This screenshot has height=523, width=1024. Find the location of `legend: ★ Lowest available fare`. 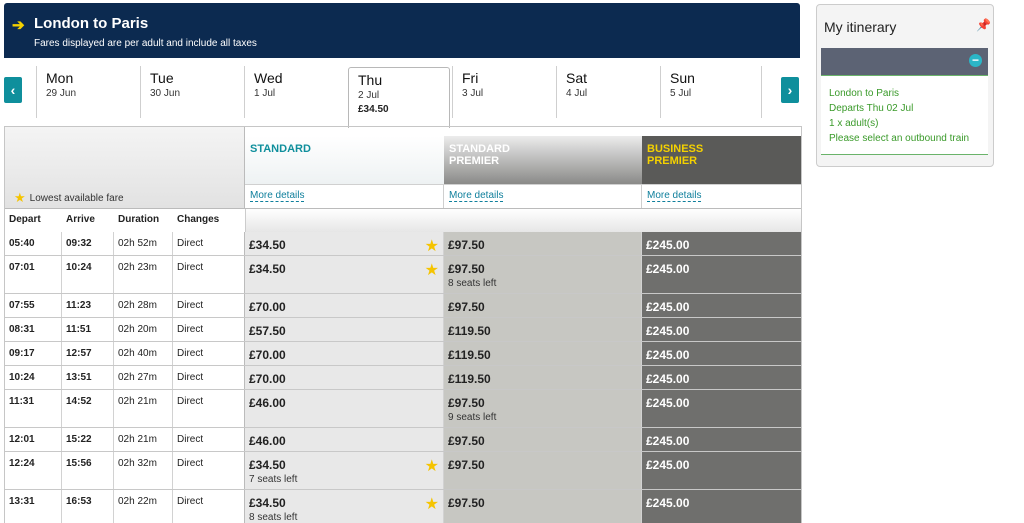

legend: ★ Lowest available fare is located at coordinates (69, 198).